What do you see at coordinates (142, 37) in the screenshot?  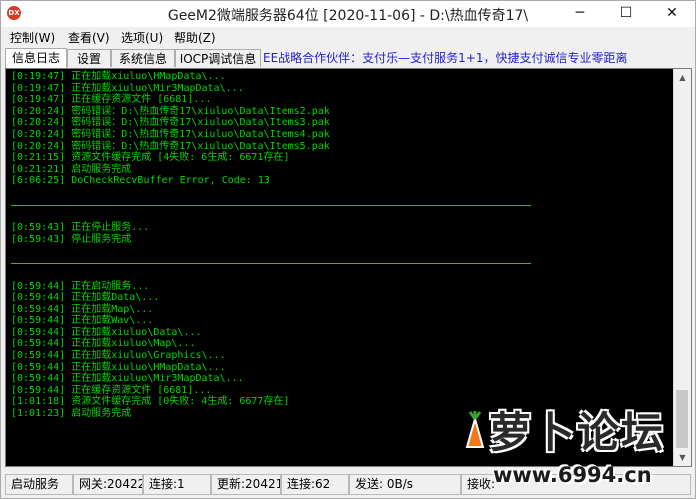 I see `menu-options: 选项(U)` at bounding box center [142, 37].